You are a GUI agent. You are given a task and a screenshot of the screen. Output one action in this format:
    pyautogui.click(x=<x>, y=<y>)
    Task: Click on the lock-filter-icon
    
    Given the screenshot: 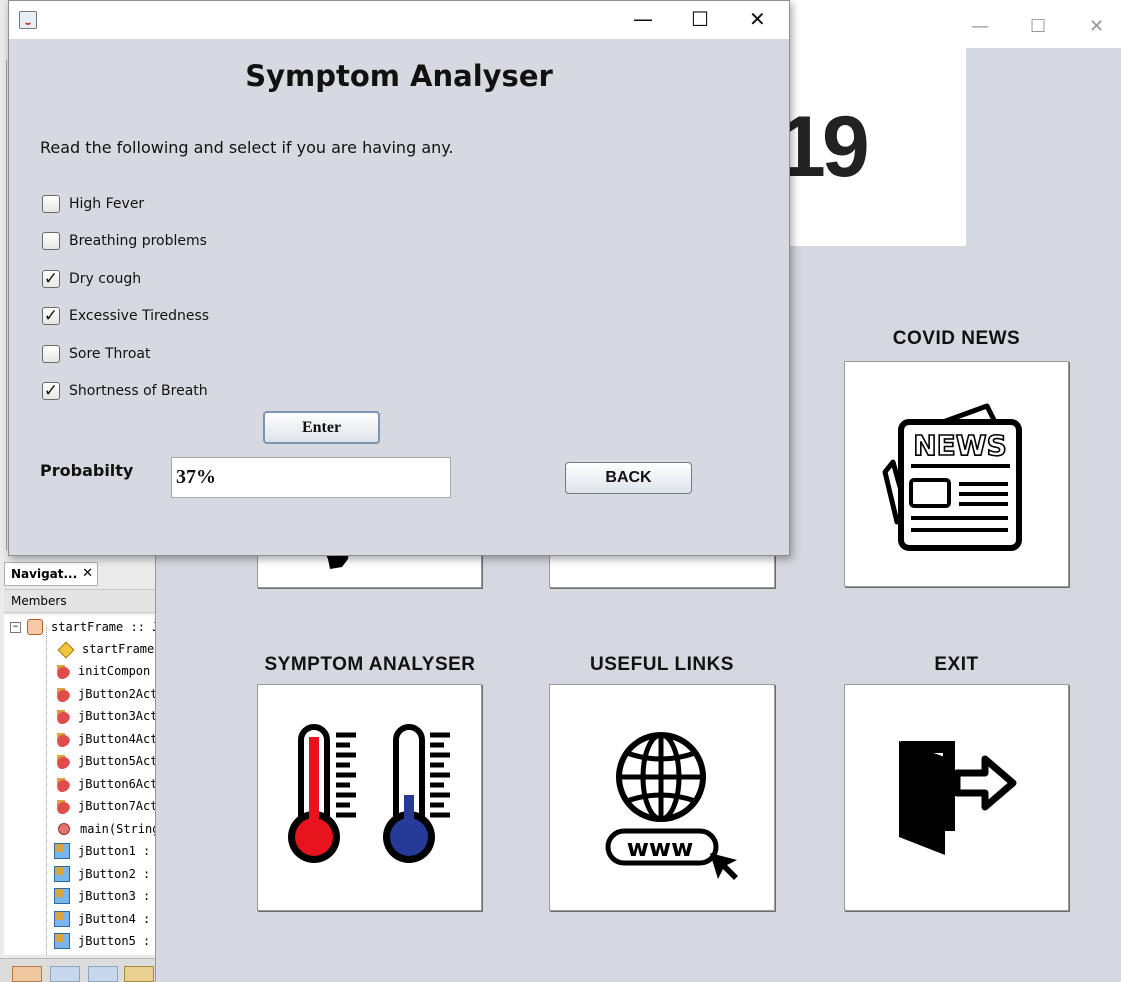 What is the action you would take?
    pyautogui.click(x=139, y=974)
    